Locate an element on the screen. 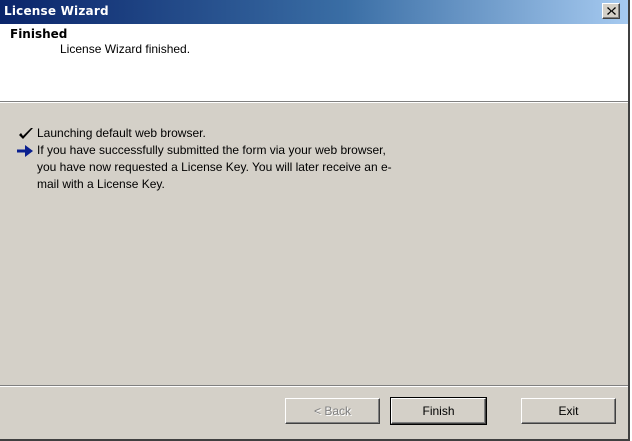  exit-button: Exit is located at coordinates (568, 411).